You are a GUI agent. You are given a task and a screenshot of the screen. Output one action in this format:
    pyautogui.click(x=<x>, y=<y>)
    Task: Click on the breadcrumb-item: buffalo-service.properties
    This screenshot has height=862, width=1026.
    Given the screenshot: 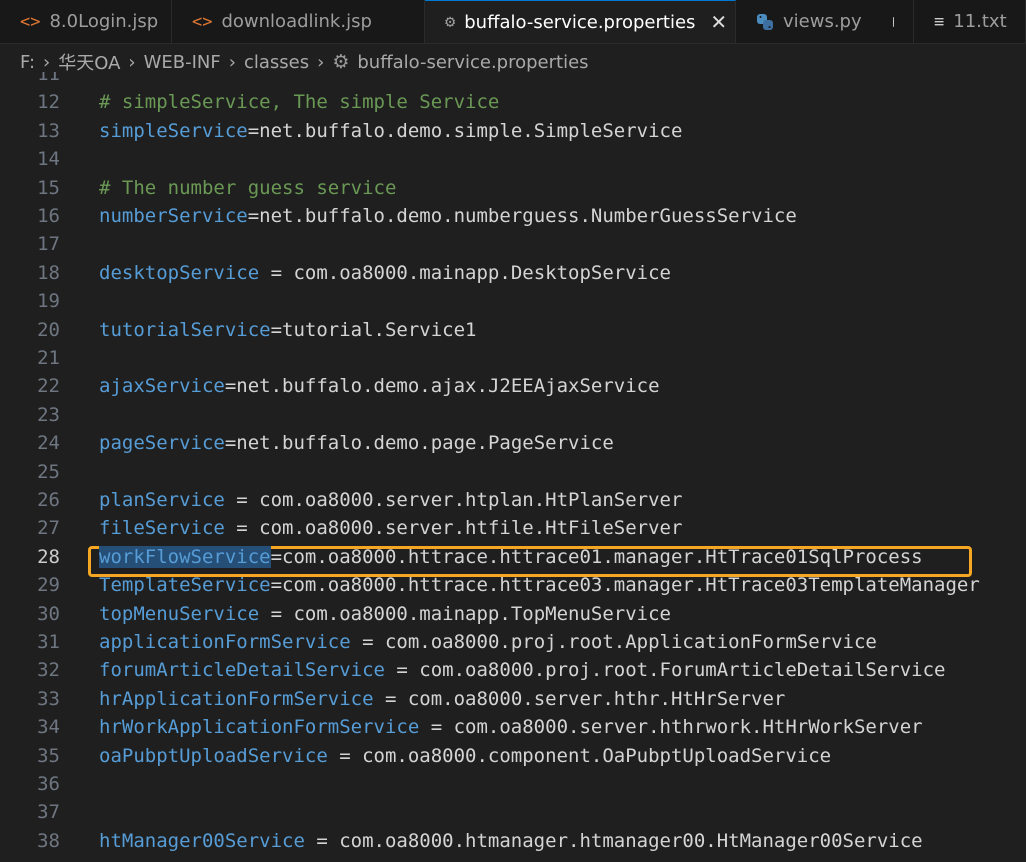 What is the action you would take?
    pyautogui.click(x=472, y=62)
    